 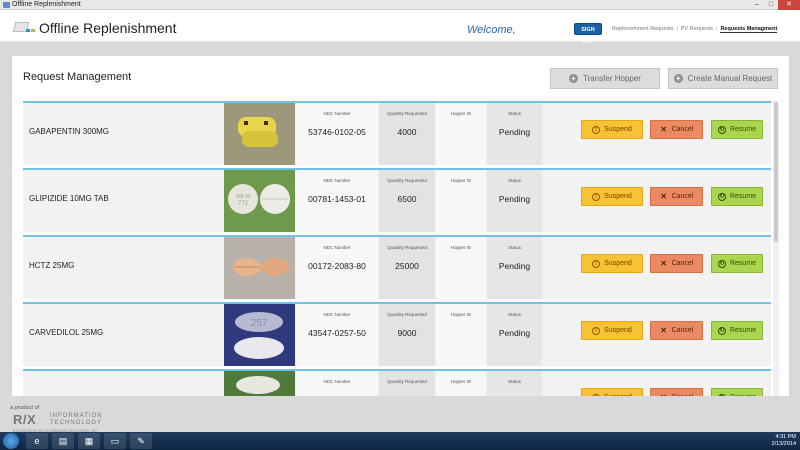 I want to click on folder-icon: ▤, so click(x=63, y=441).